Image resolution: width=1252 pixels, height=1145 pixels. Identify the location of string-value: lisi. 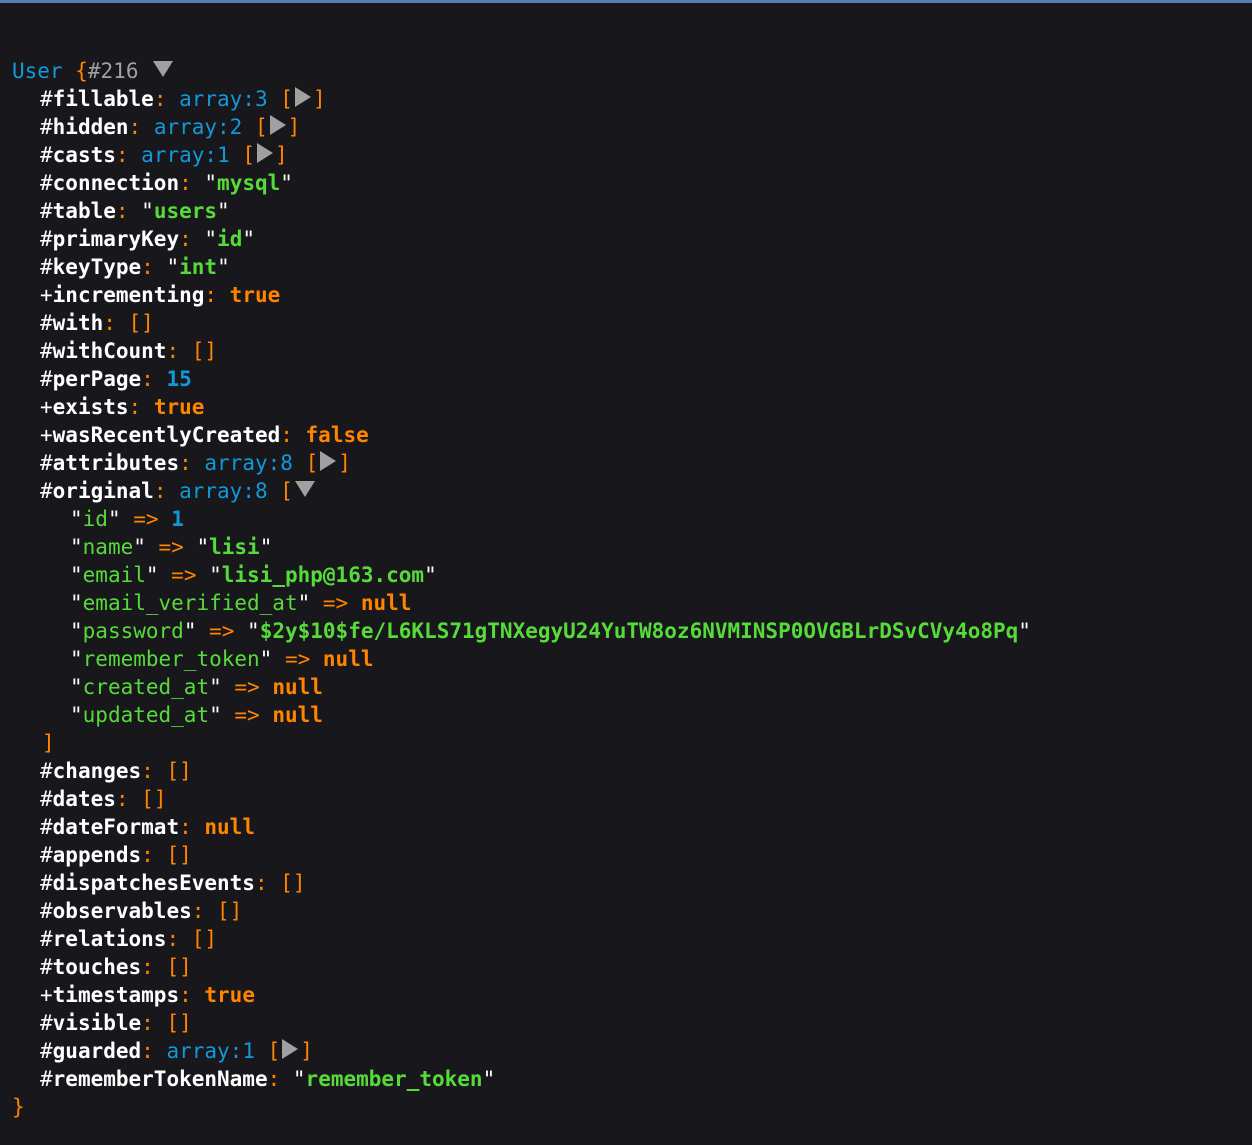
(234, 547).